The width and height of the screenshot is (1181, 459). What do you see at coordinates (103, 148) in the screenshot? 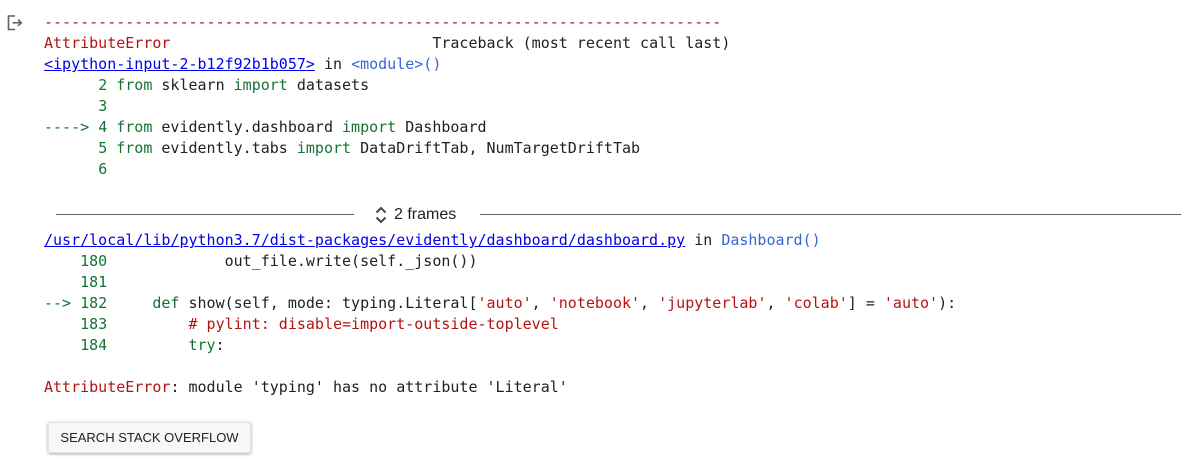
I see `line-number: 5` at bounding box center [103, 148].